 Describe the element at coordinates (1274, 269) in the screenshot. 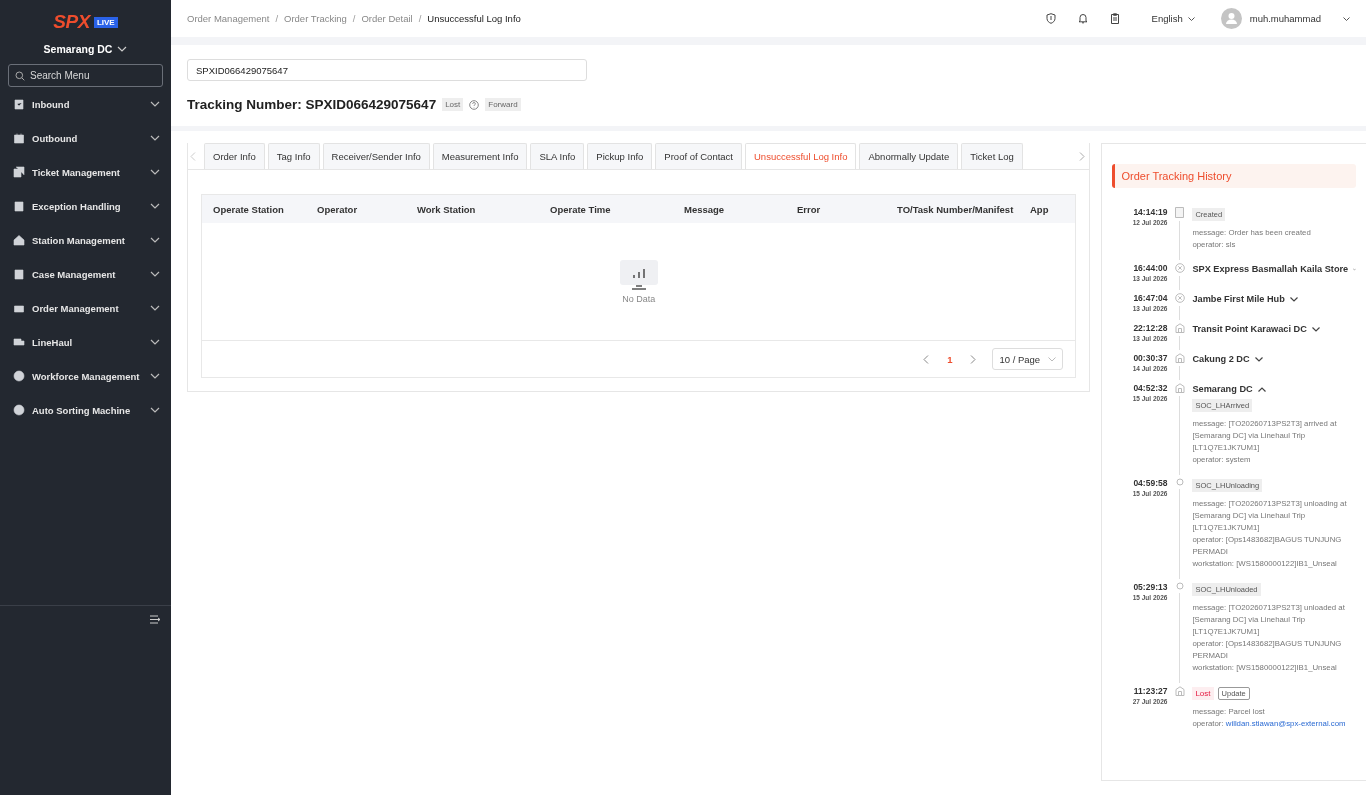

I see `station-toggle: SPX Express Basmallah Kaila Store` at that location.